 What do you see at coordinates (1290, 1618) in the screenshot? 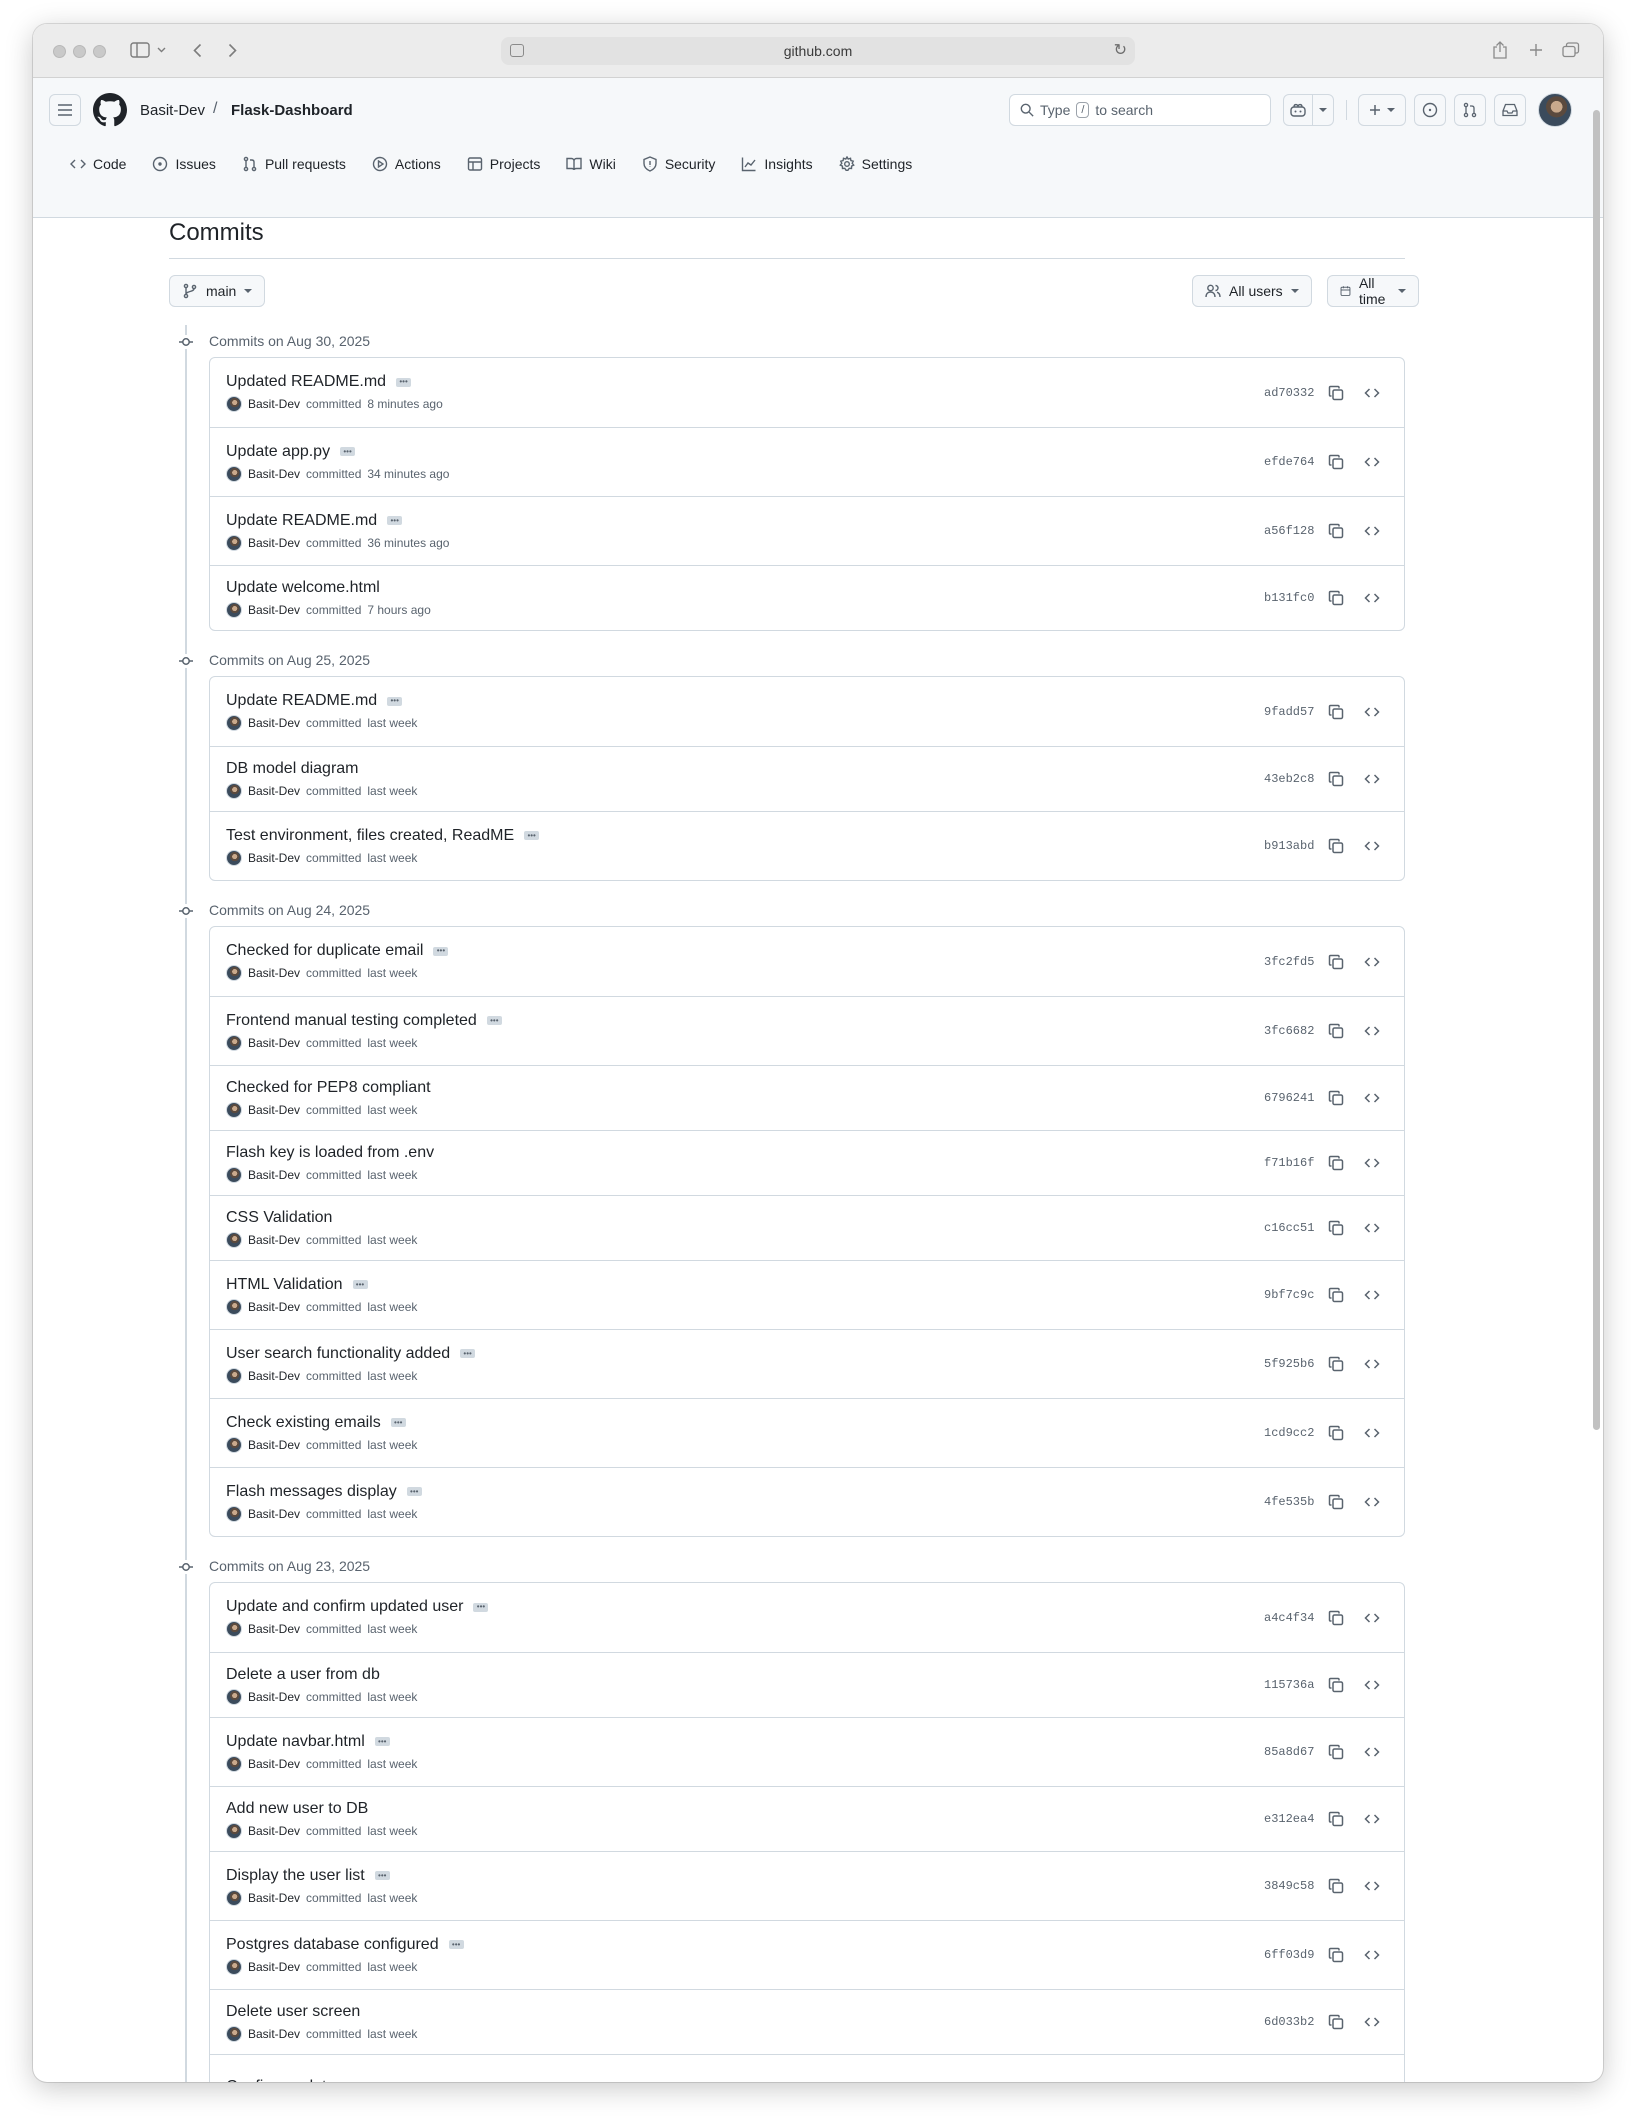
I see `commit-sha-link: a4c4f34` at bounding box center [1290, 1618].